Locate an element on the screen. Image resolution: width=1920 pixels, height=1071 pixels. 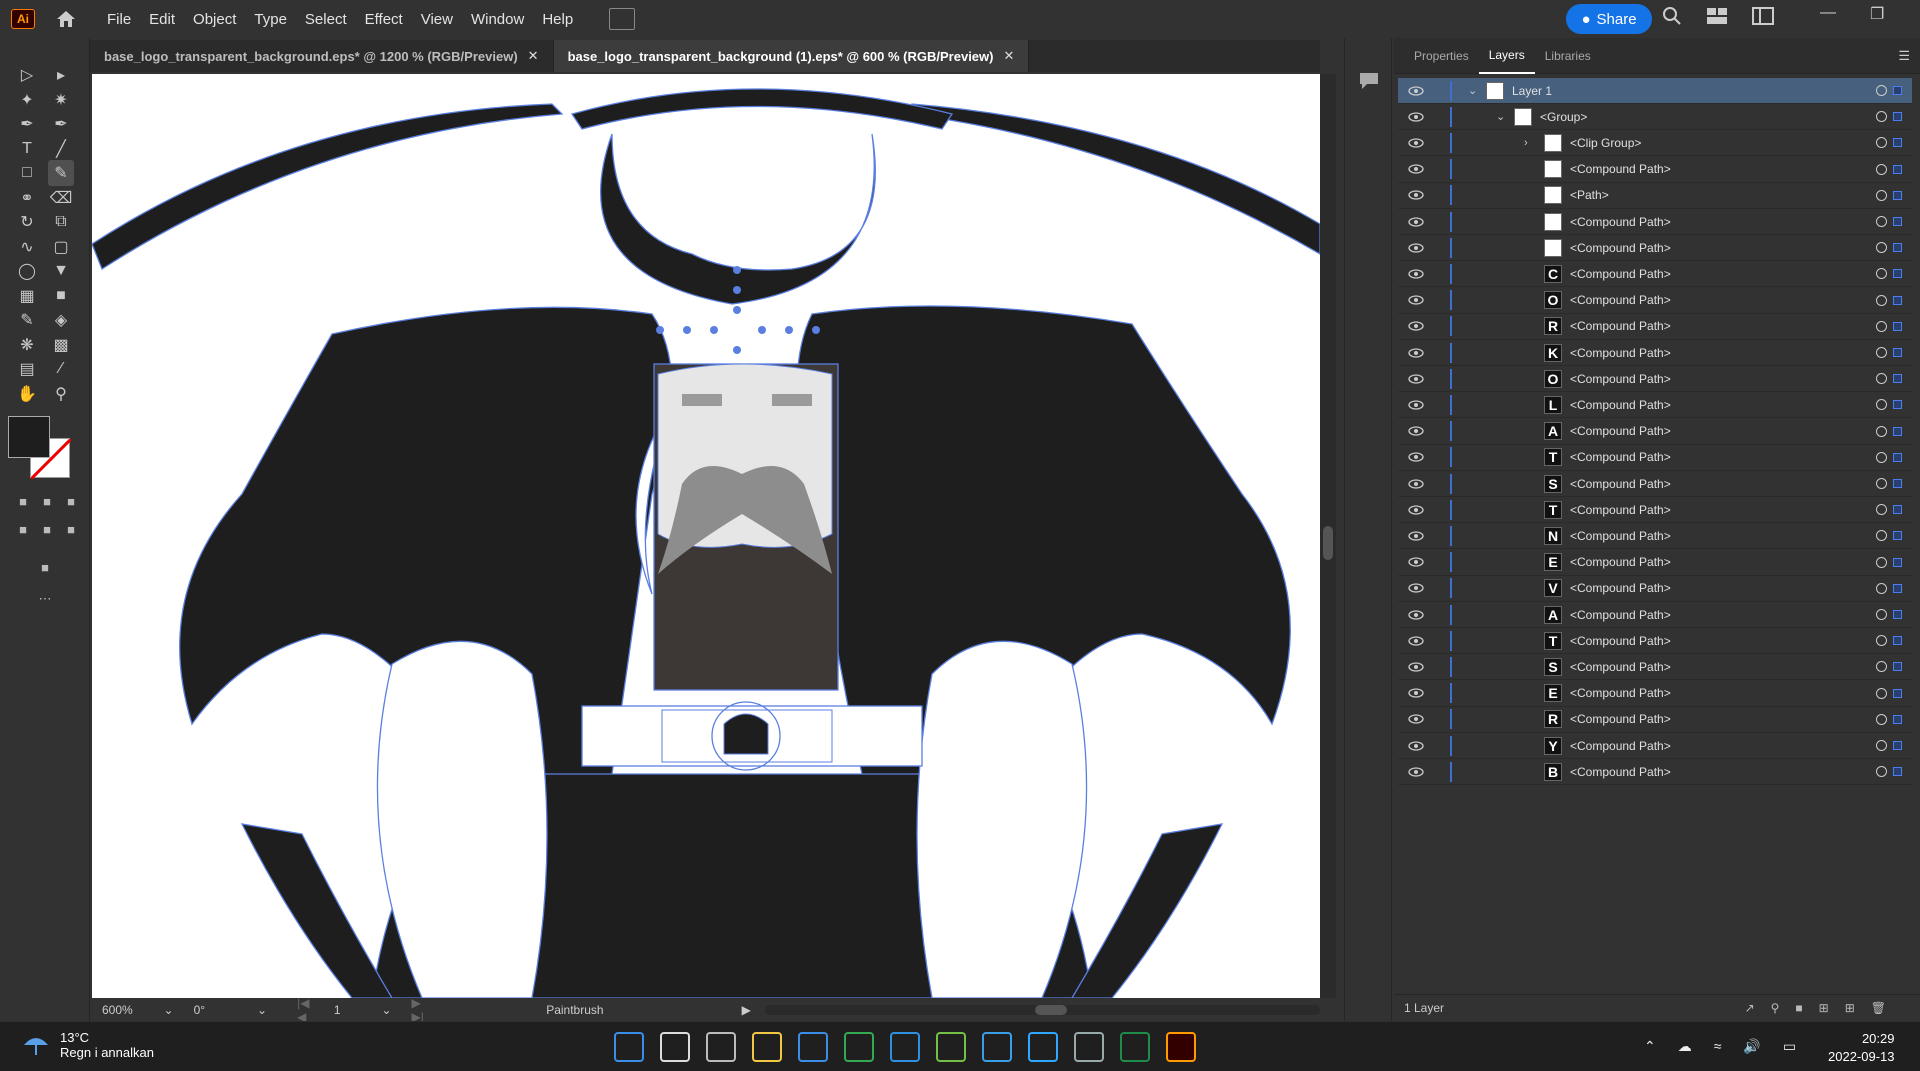
draw-behind-icon: ■ is located at coordinates (47, 529).